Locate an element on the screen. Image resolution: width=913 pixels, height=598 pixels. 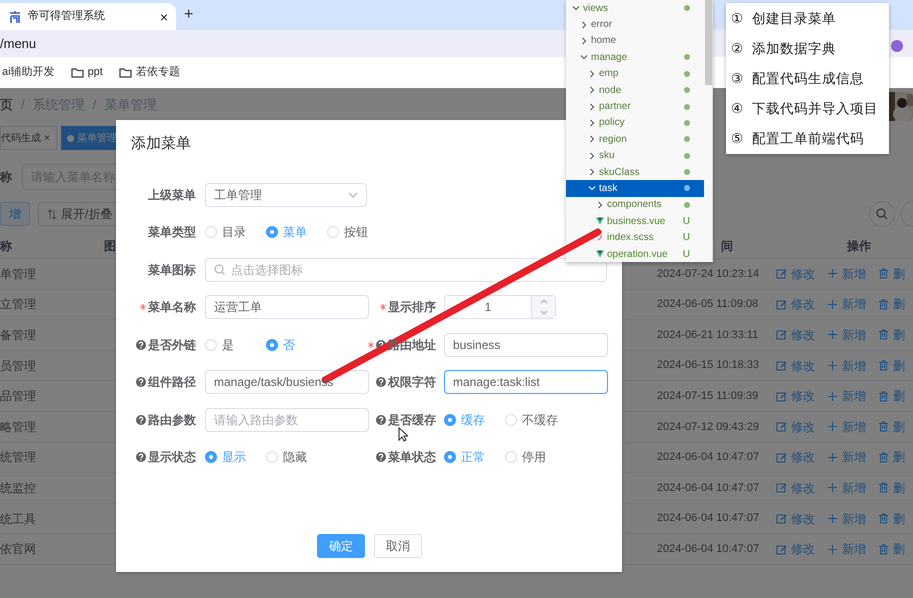
table-cell: 统监控 is located at coordinates (18, 487).